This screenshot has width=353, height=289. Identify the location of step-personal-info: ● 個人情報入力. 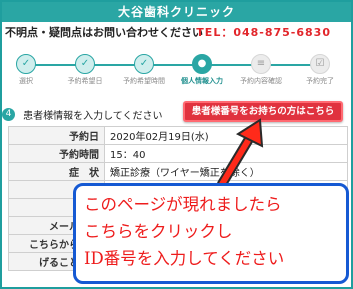
(202, 70).